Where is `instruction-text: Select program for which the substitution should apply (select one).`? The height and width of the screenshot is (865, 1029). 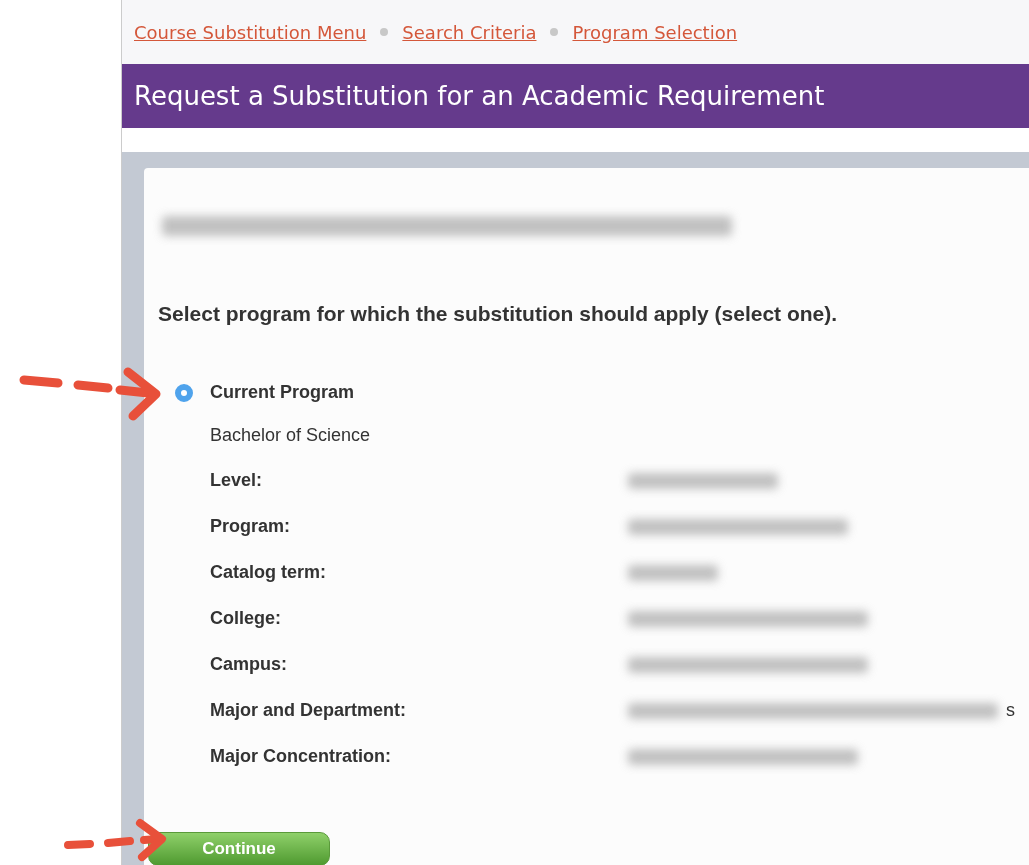
instruction-text: Select program for which the substitution should apply (select one). is located at coordinates (498, 314).